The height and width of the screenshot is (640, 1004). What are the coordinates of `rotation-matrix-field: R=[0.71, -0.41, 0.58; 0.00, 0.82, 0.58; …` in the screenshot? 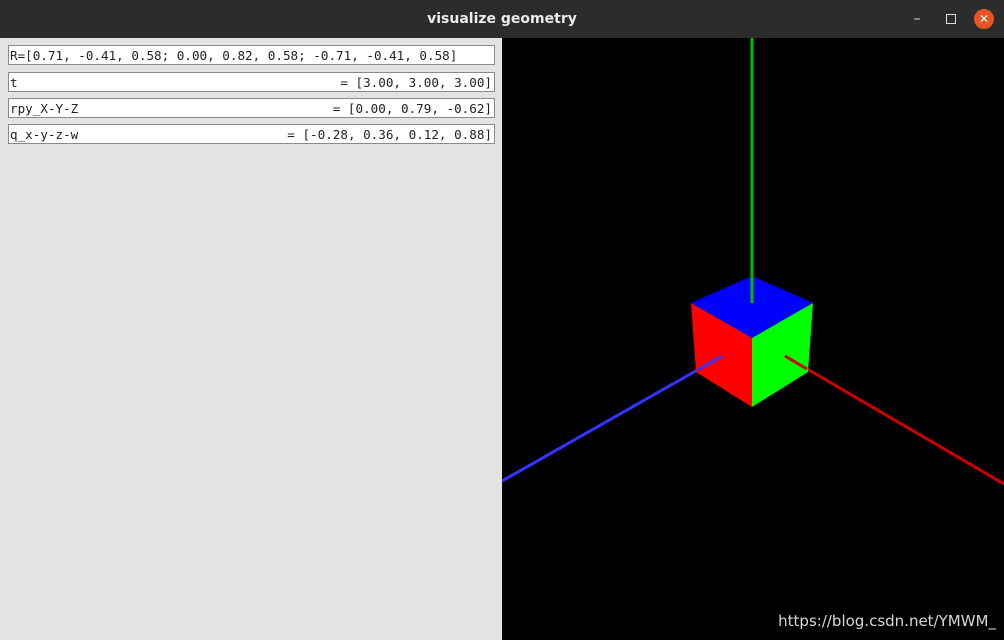 It's located at (251, 55).